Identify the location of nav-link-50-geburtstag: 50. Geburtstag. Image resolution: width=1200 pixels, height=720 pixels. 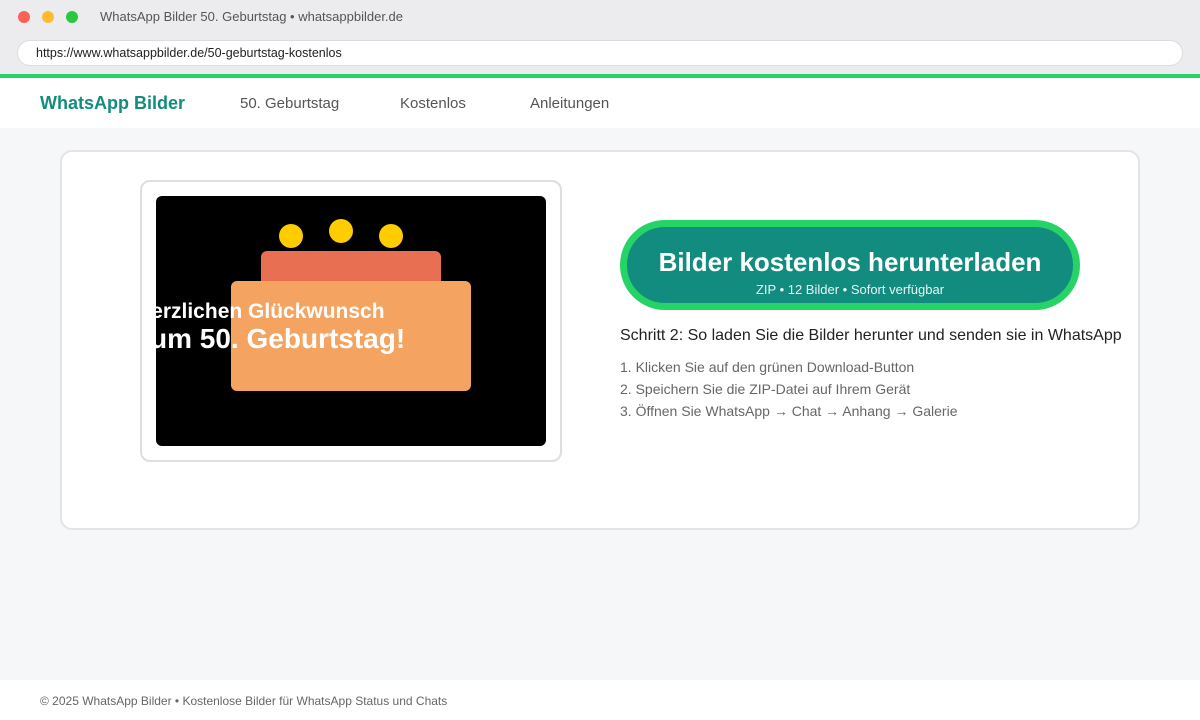
(289, 103).